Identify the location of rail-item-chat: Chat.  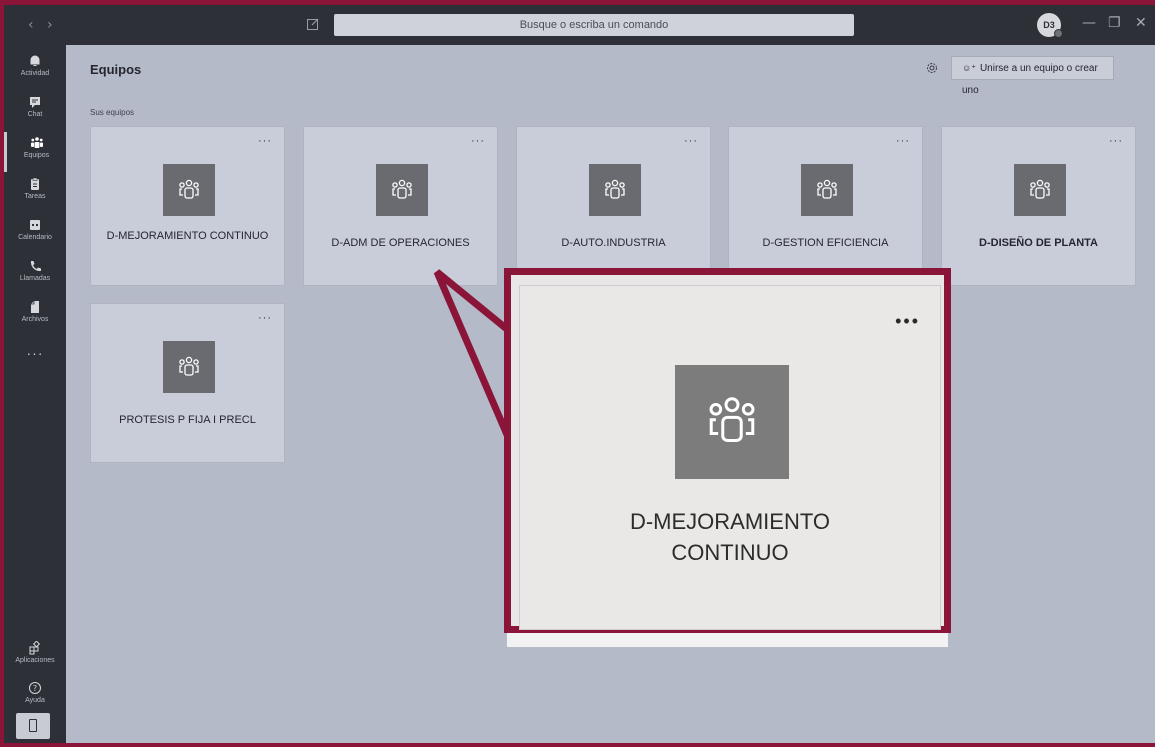
(35, 111).